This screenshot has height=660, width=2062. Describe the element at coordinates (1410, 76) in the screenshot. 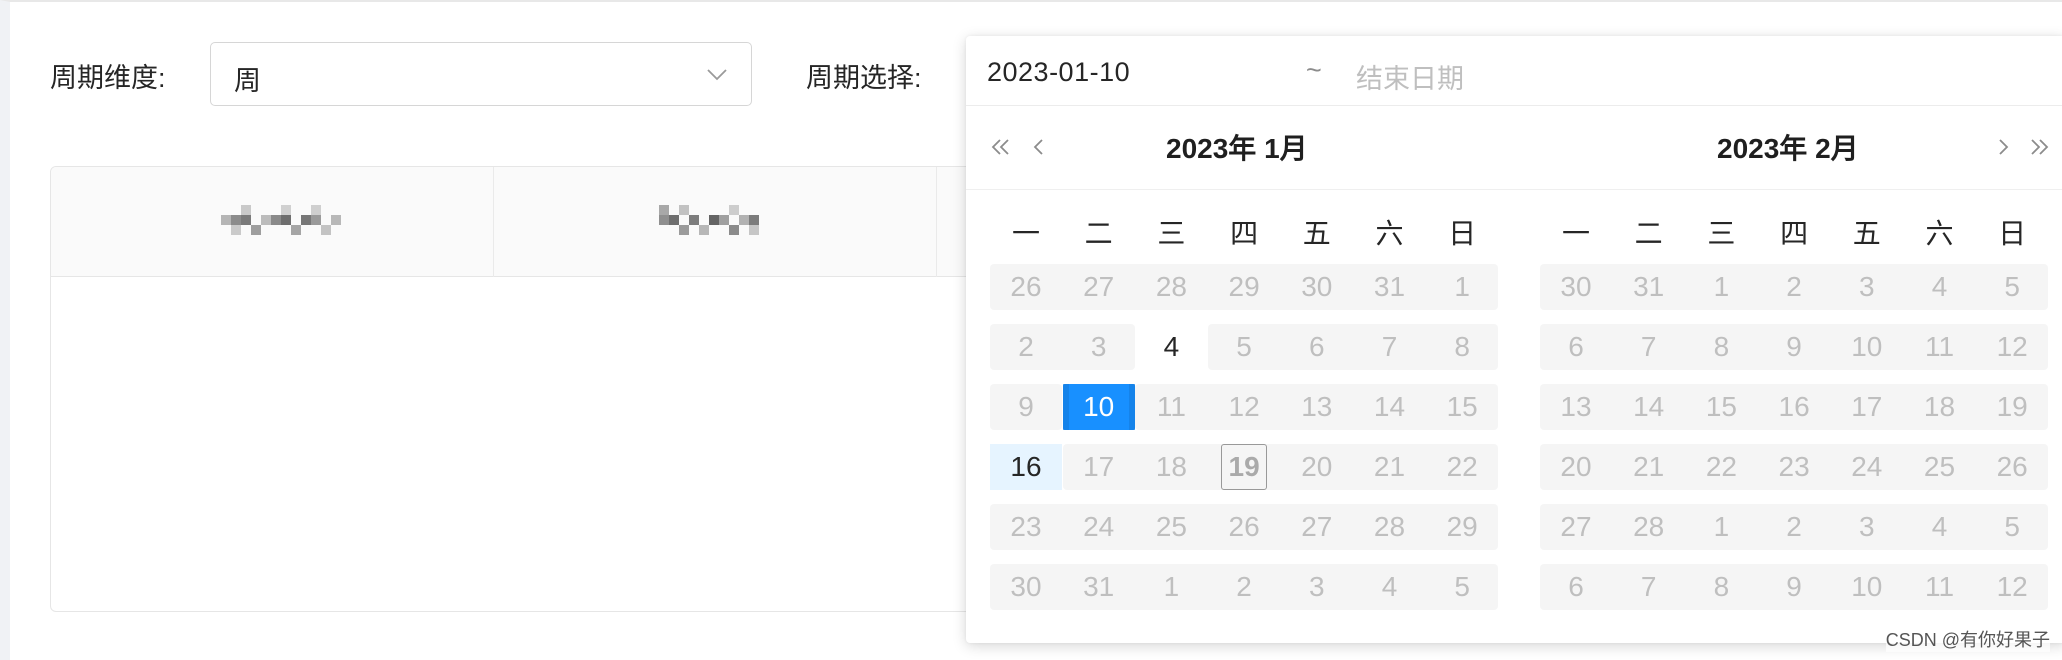

I see `end-date-input: 结束日期` at that location.